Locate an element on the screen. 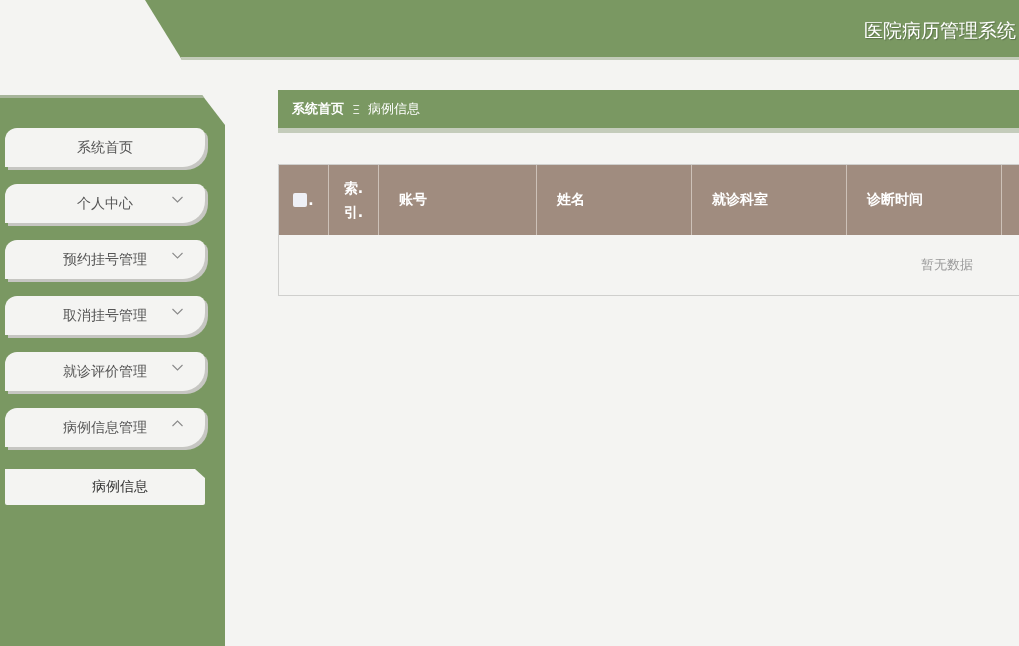 The width and height of the screenshot is (1019, 646). menu-item: 系统首页 is located at coordinates (105, 147).